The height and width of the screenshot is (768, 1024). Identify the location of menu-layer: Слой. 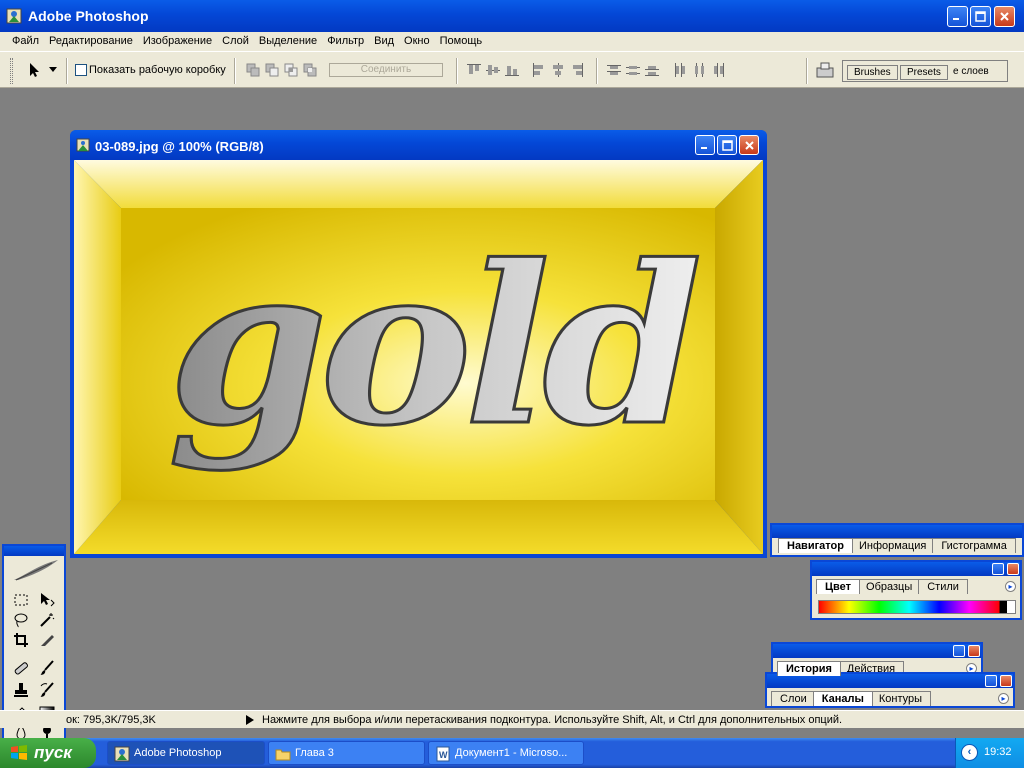
(235, 41).